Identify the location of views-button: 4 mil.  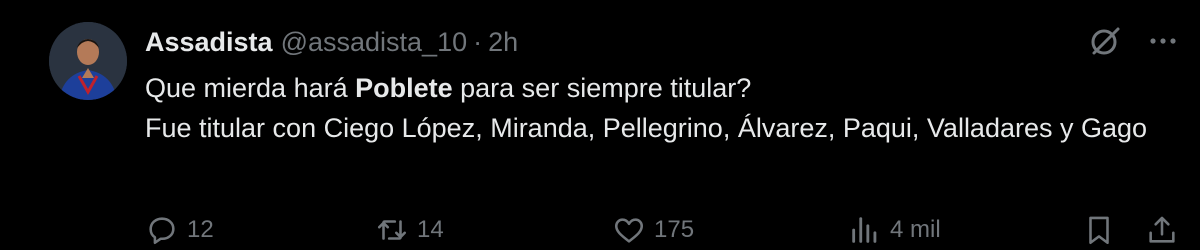
(894, 230).